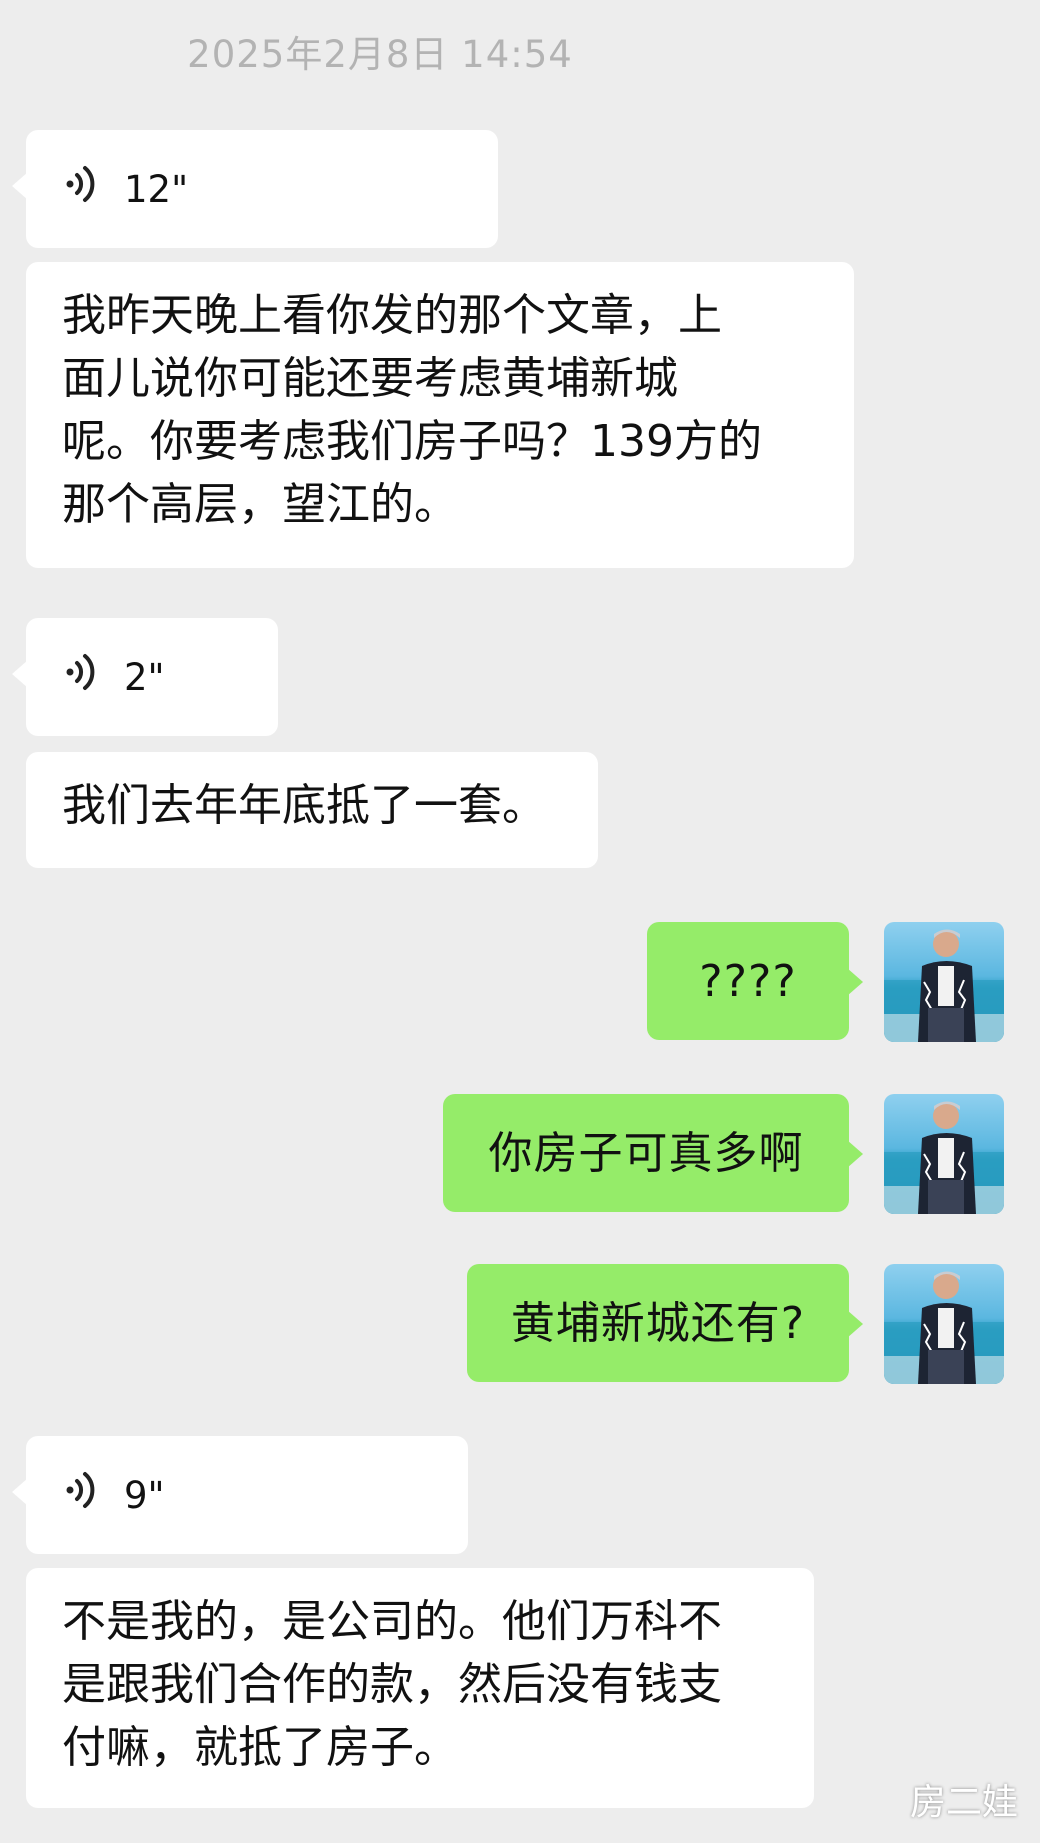 Image resolution: width=1040 pixels, height=1843 pixels. What do you see at coordinates (240, 1495) in the screenshot?
I see `voice-message-bubble: 9"` at bounding box center [240, 1495].